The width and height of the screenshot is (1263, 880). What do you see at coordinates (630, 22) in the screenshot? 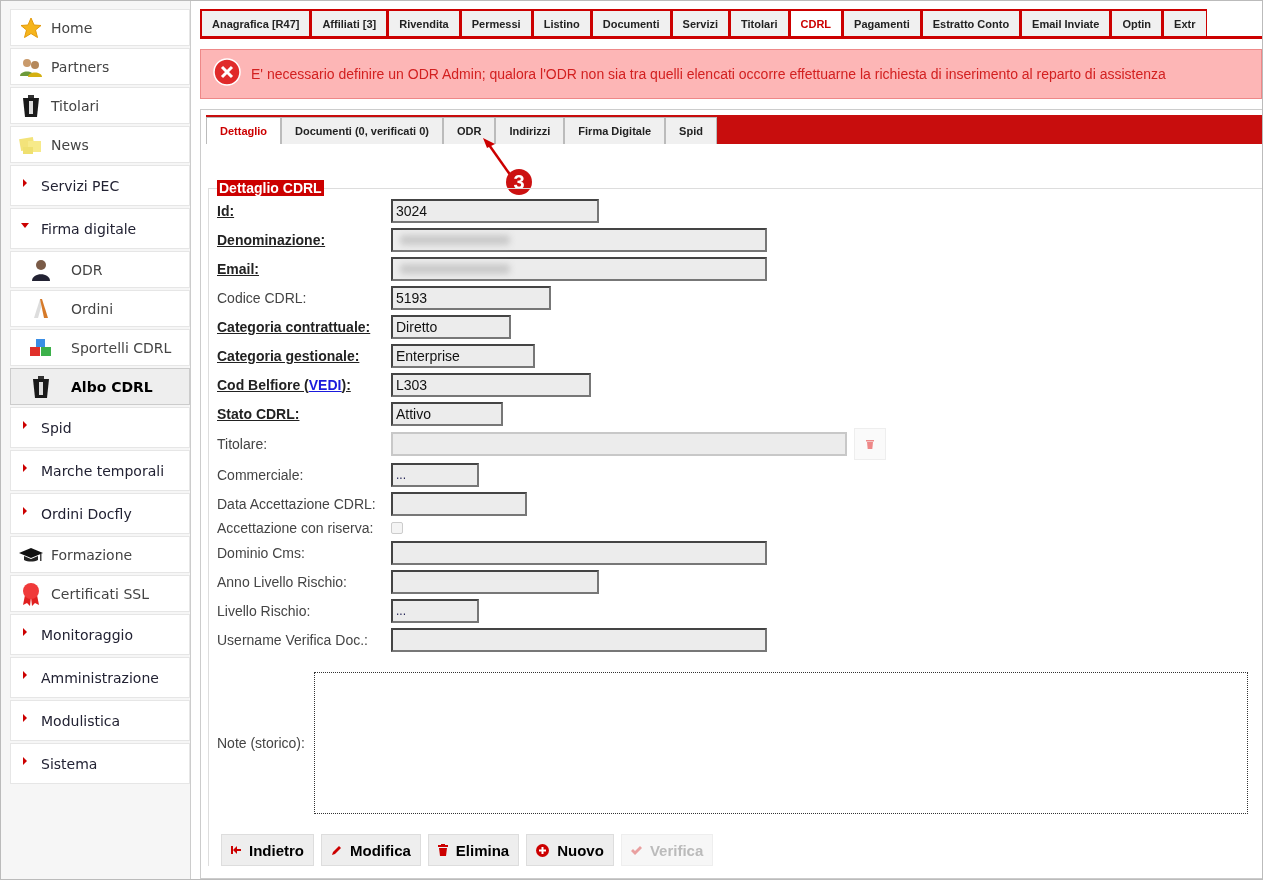
I see `tab: Documenti` at bounding box center [630, 22].